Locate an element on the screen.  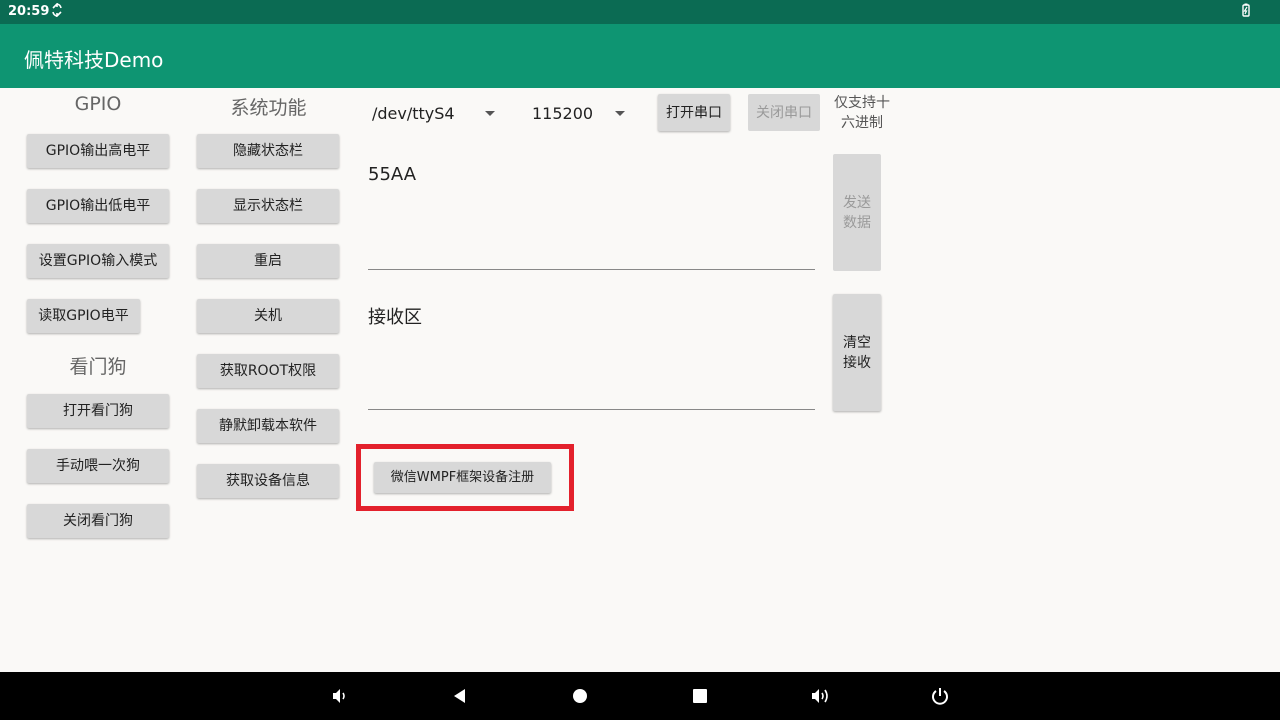
gpio-low-button: GPIO输出低电平 is located at coordinates (98, 206).